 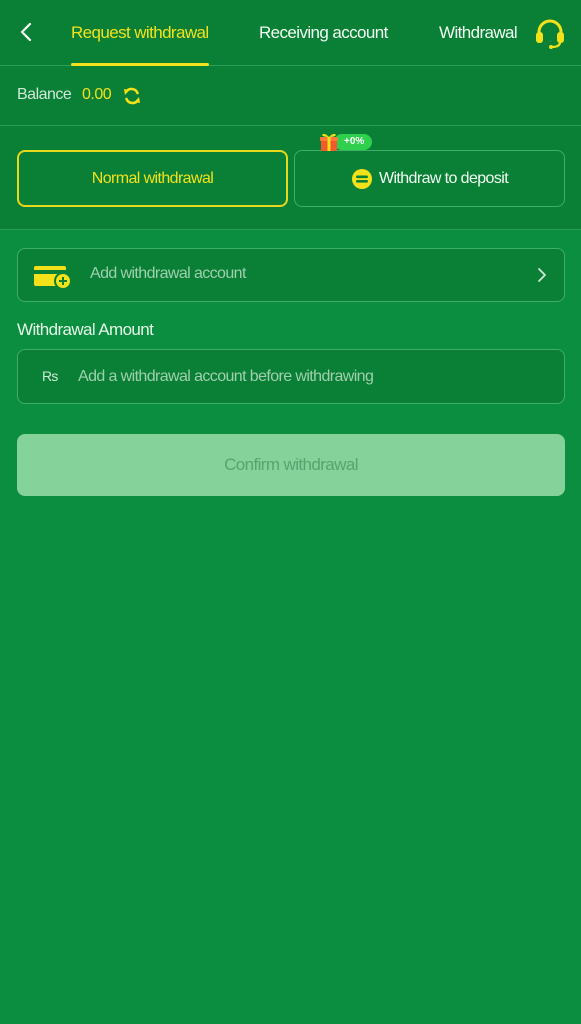 I want to click on chevron-left-icon, so click(x=26, y=32).